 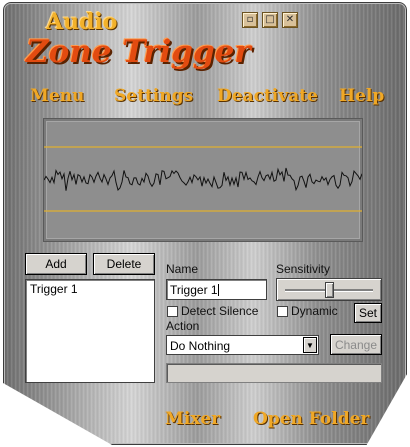 I want to click on name-label: Name, so click(x=182, y=269).